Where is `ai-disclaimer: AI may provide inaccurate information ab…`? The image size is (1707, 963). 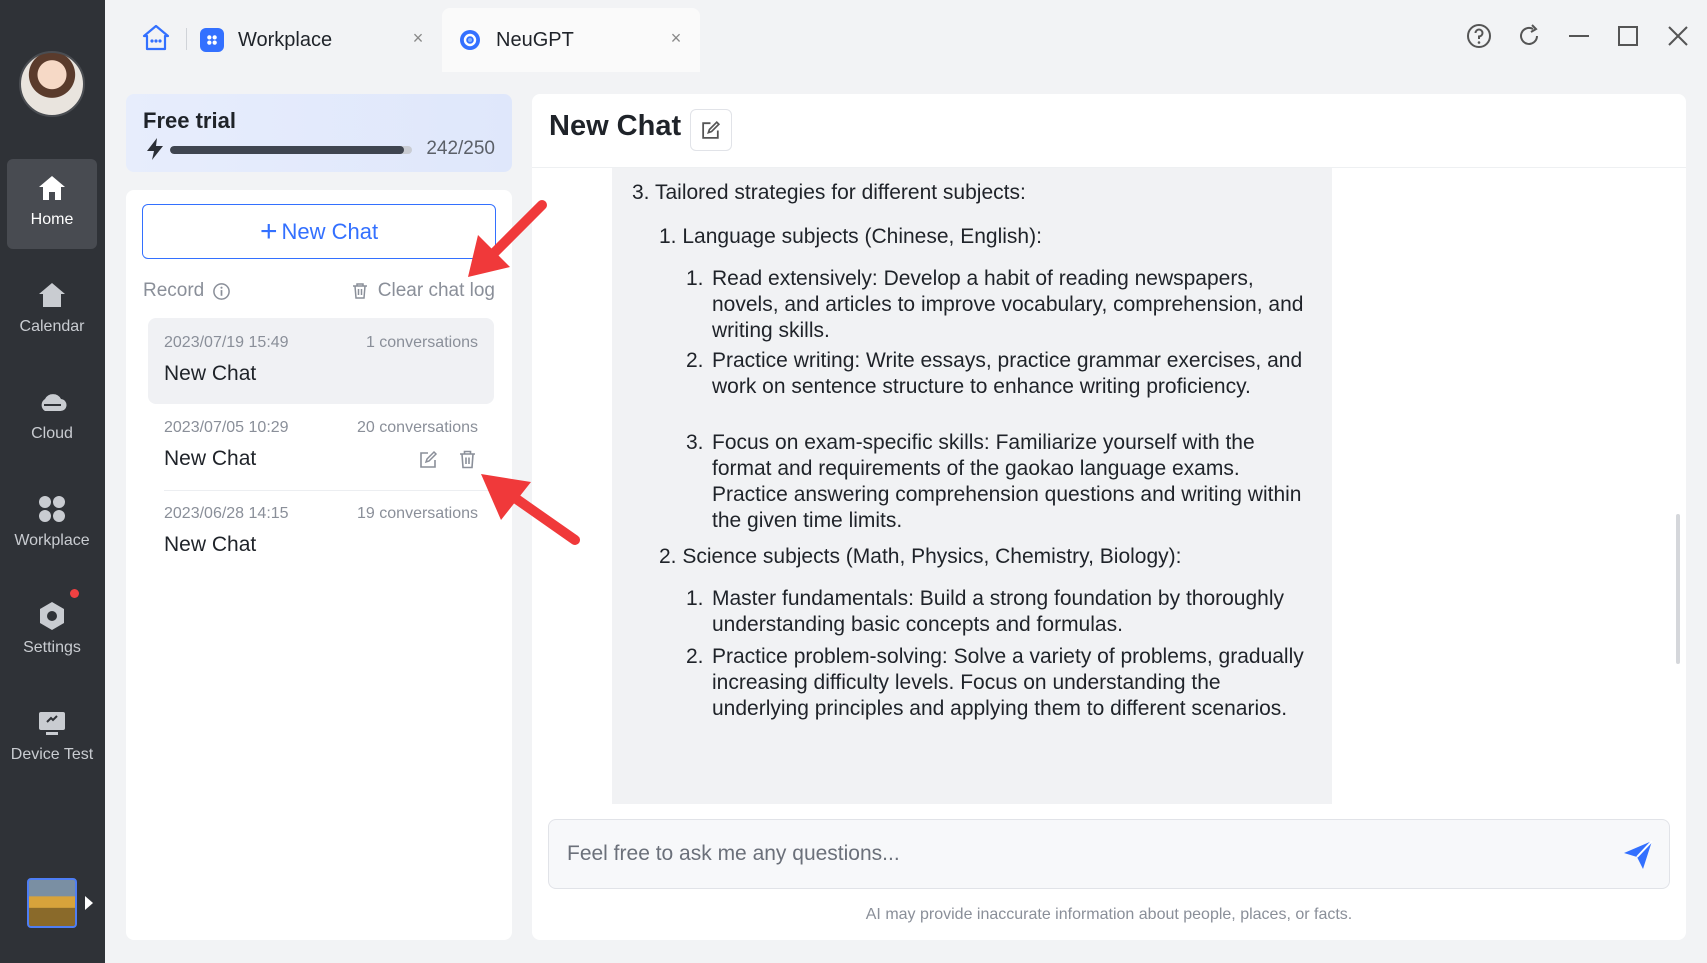 ai-disclaimer: AI may provide inaccurate information ab… is located at coordinates (1109, 914).